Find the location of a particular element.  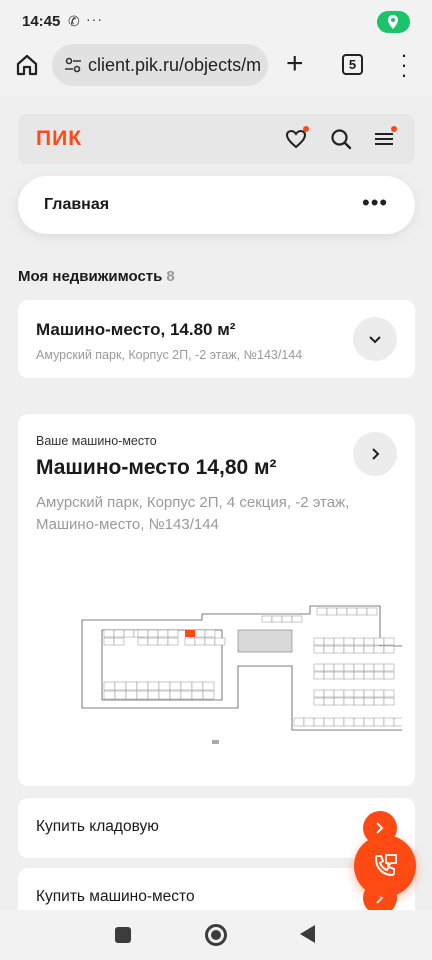

contact-fab is located at coordinates (385, 866).